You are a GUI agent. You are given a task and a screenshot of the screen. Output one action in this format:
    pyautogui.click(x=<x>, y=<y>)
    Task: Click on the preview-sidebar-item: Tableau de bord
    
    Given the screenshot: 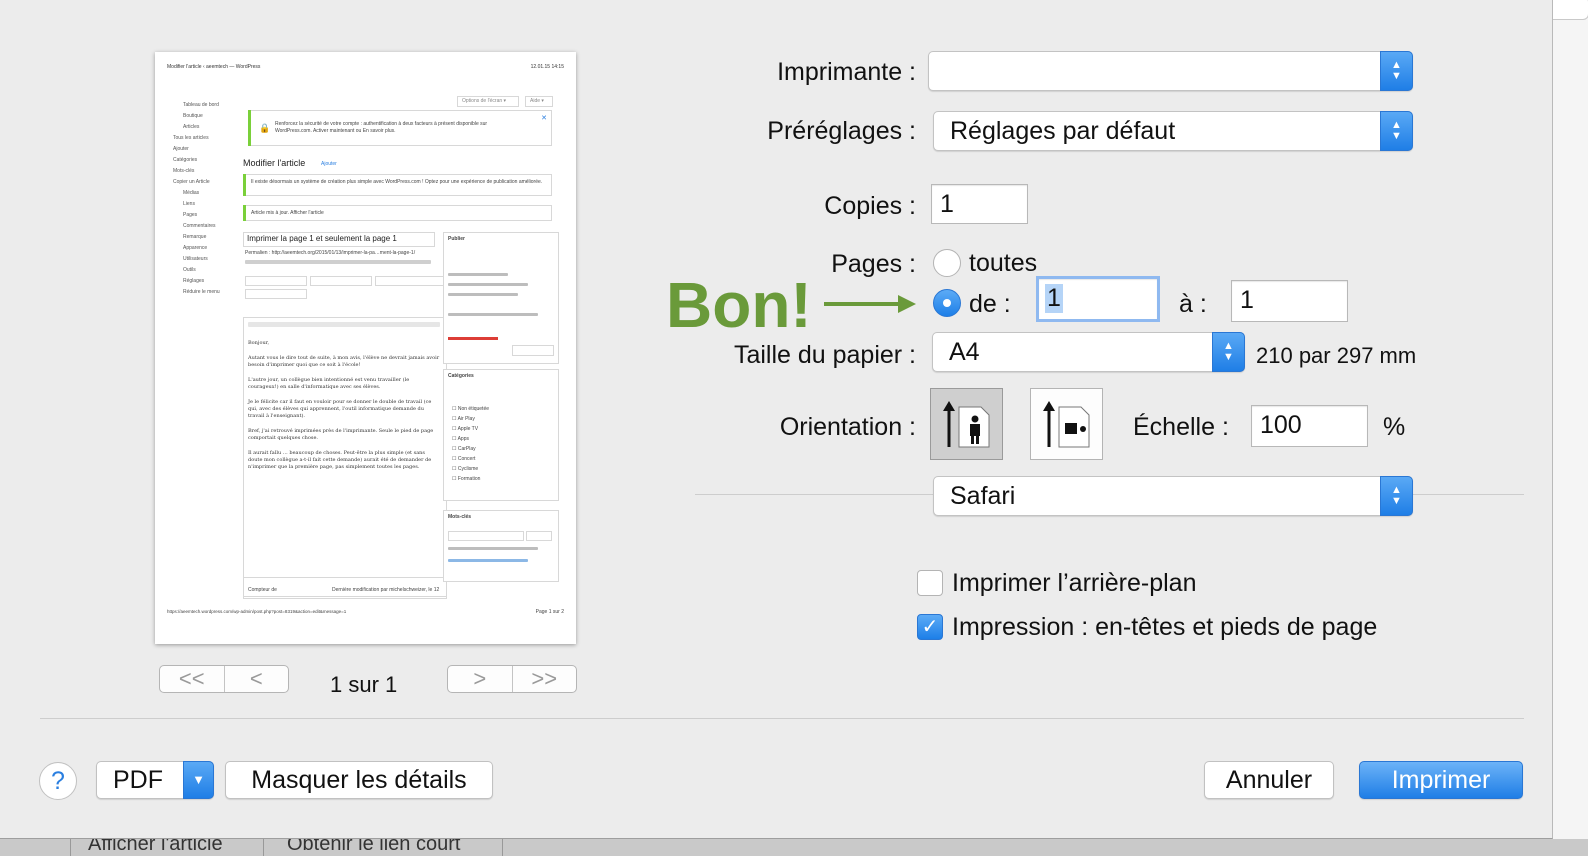 What is the action you would take?
    pyautogui.click(x=201, y=105)
    